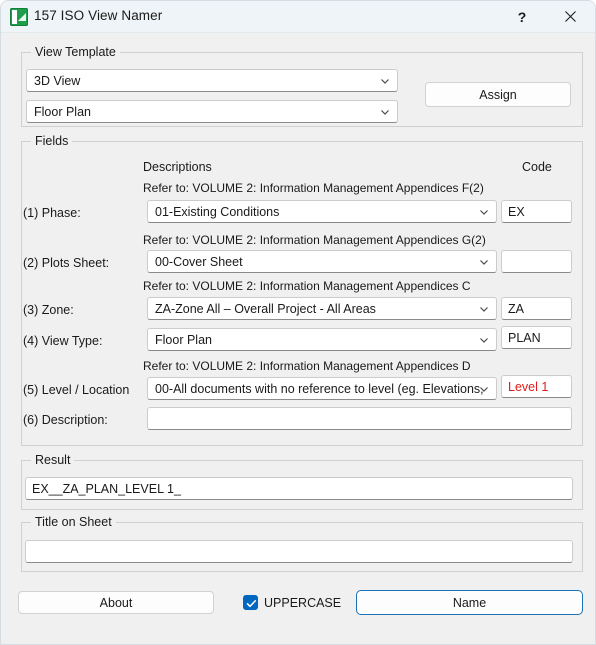  I want to click on descriptions-column-header: Descriptions, so click(177, 167).